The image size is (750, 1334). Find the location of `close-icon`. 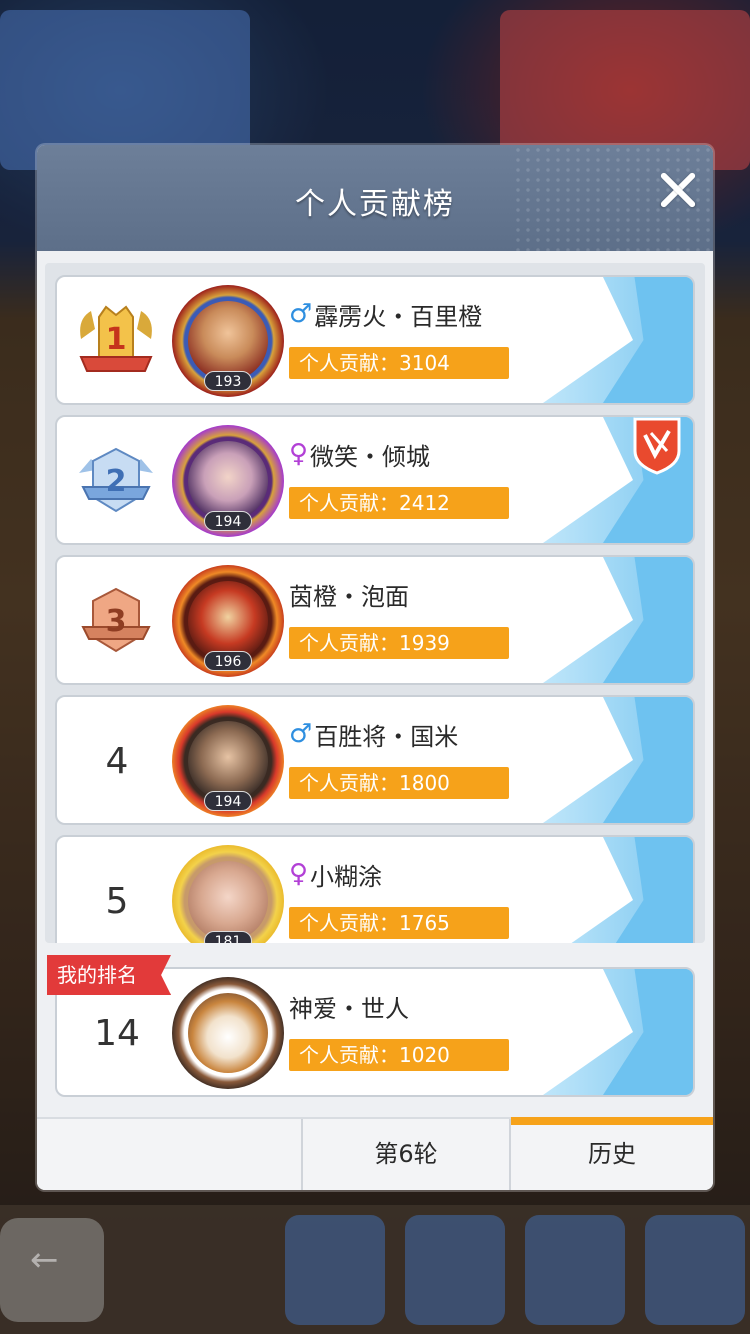

close-icon is located at coordinates (677, 189).